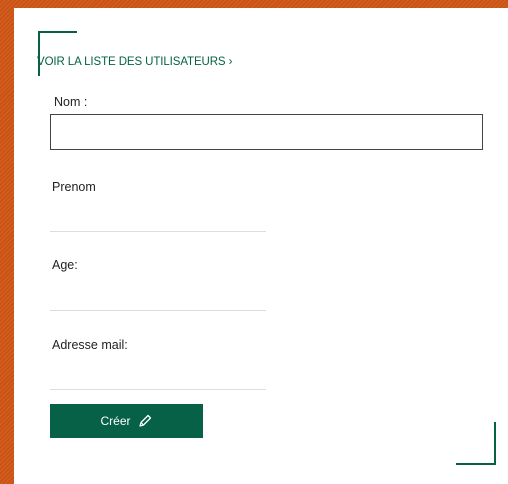 This screenshot has width=508, height=484. I want to click on nom-label: Nom :, so click(71, 102).